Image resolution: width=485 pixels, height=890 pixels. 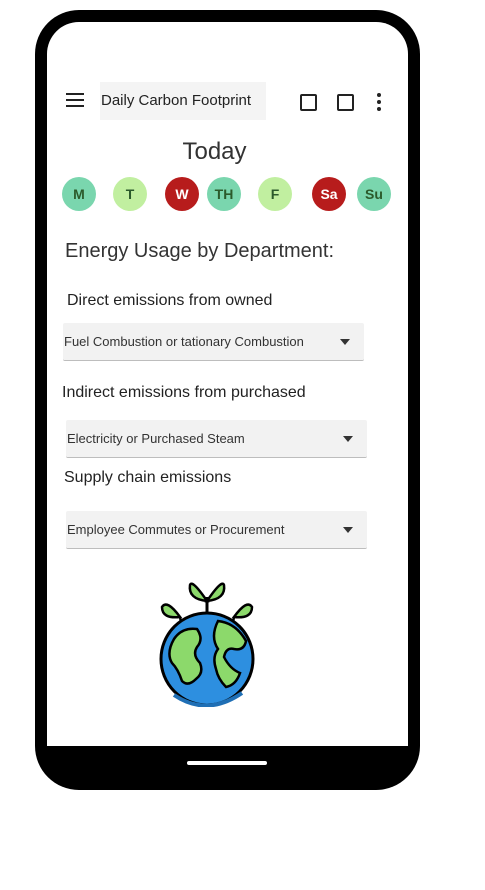 I want to click on day-t: T, so click(x=130, y=194).